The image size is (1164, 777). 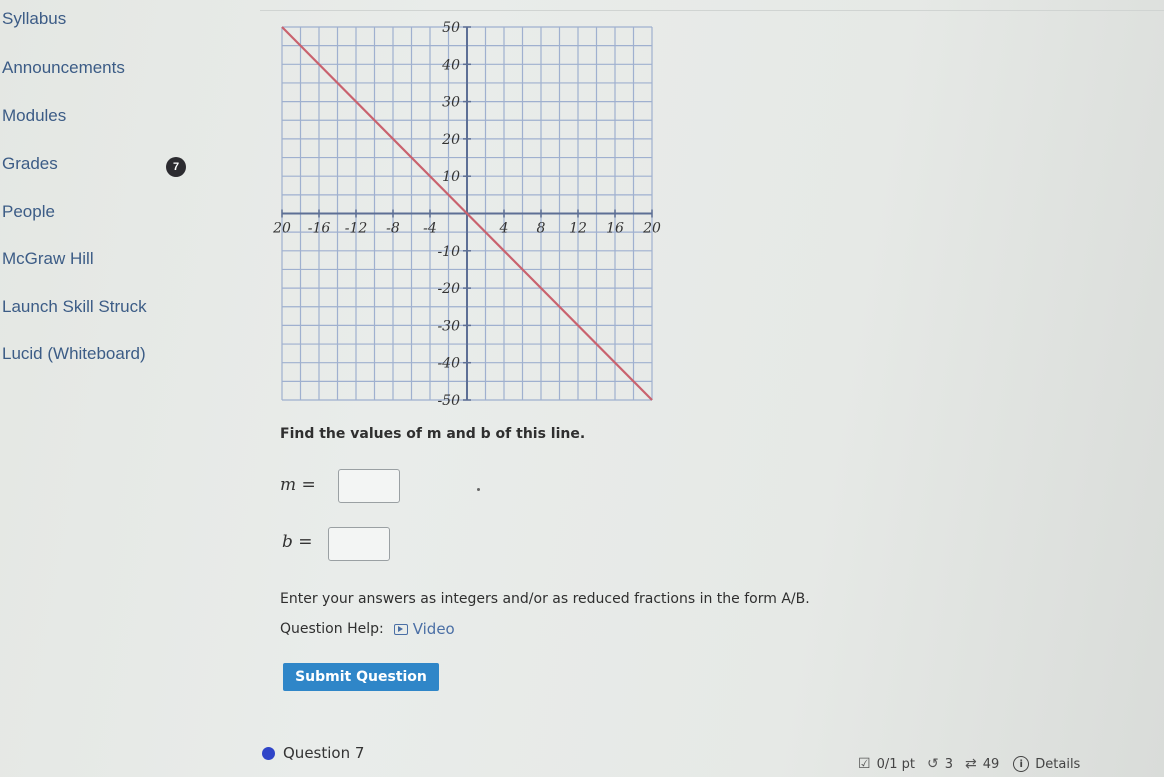 I want to click on question-prompt: Find the values of m and b of this line., so click(x=433, y=434).